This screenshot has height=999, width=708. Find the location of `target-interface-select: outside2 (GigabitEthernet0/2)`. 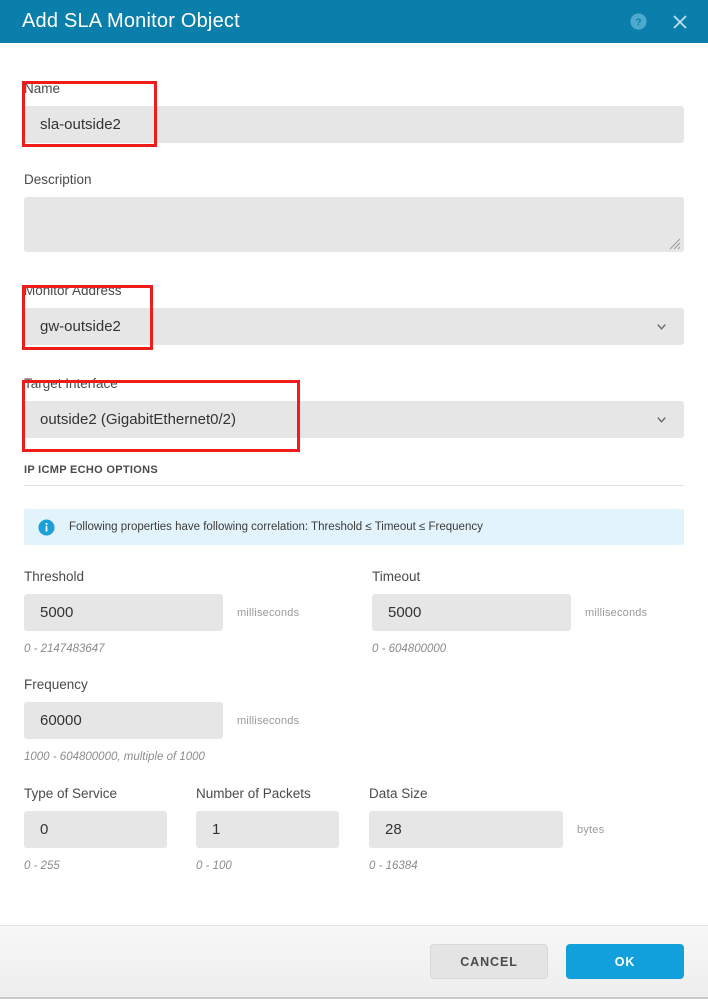

target-interface-select: outside2 (GigabitEthernet0/2) is located at coordinates (354, 419).